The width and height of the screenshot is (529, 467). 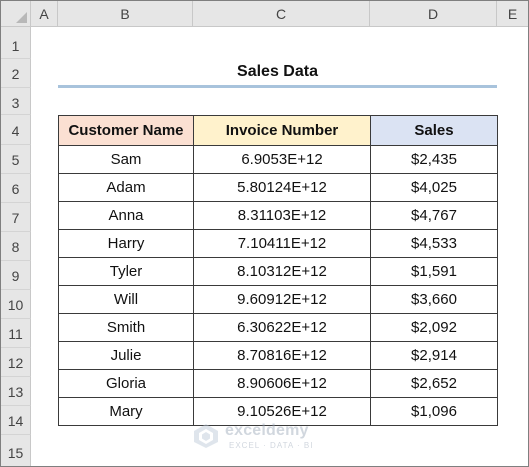 I want to click on select-all-triangle-icon, so click(x=21, y=17).